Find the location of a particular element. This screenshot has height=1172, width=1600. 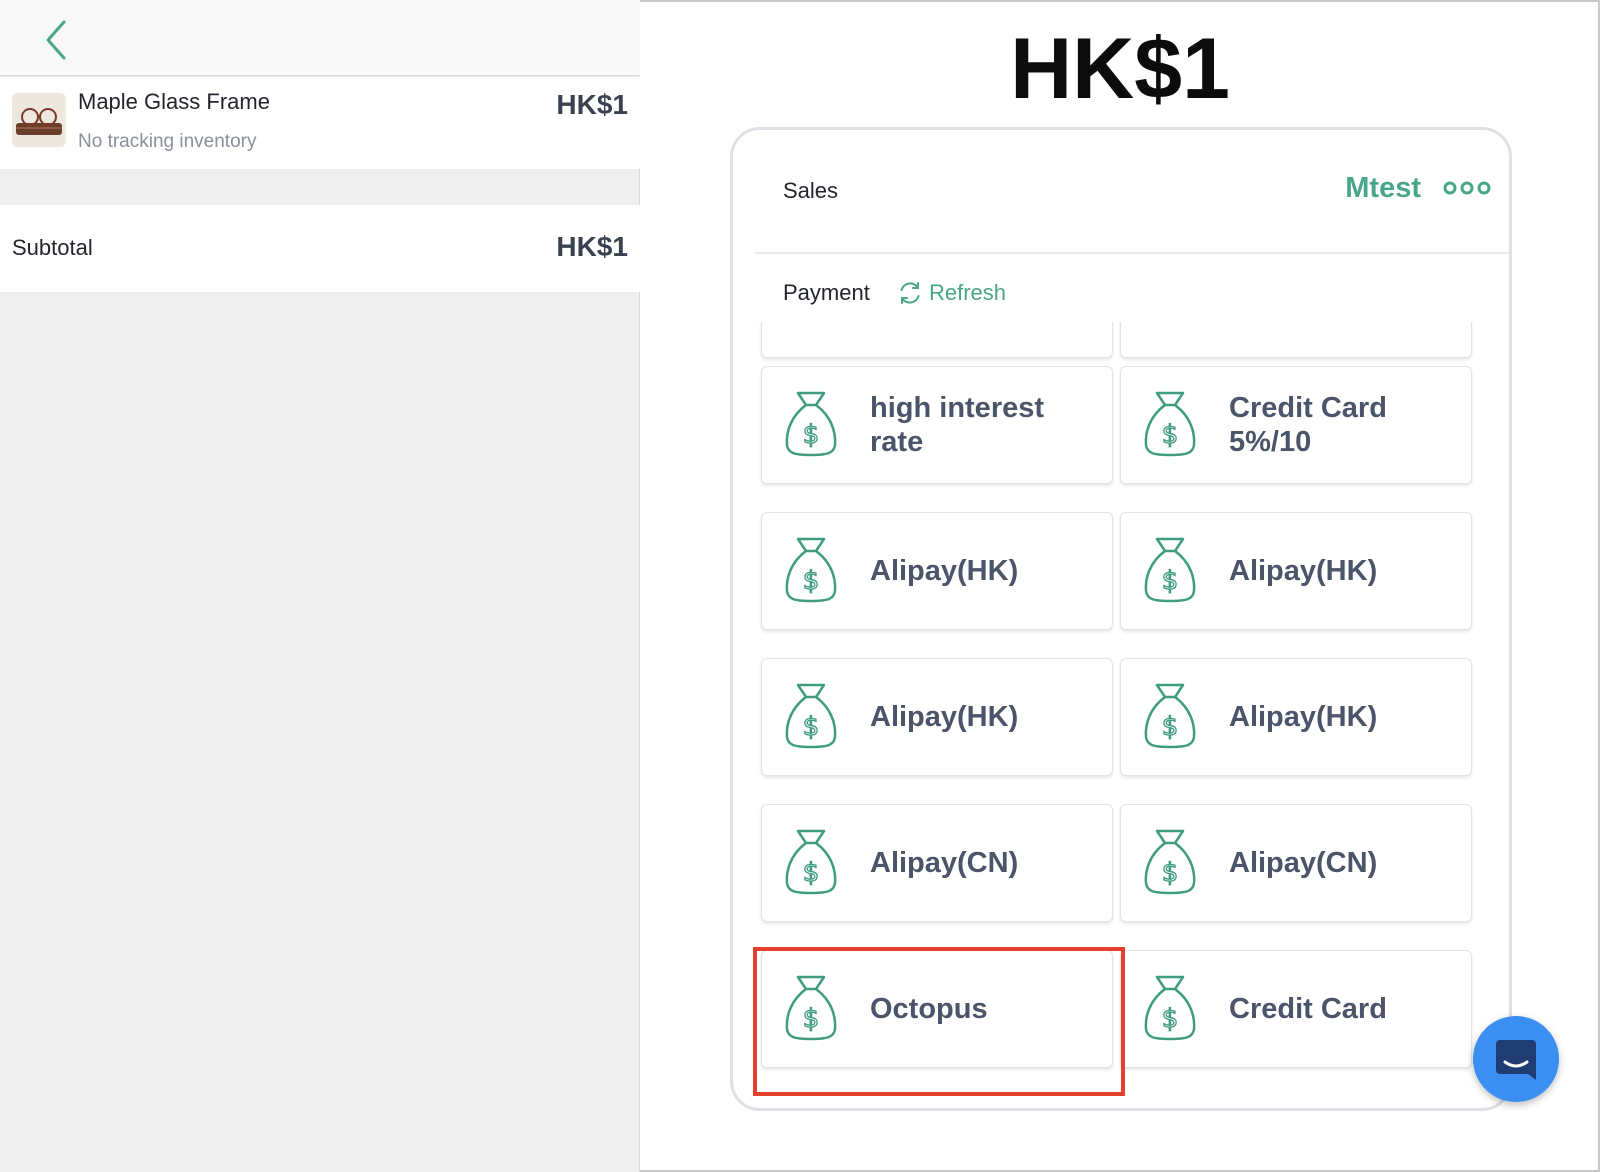

chevron-left-icon is located at coordinates (56, 40).